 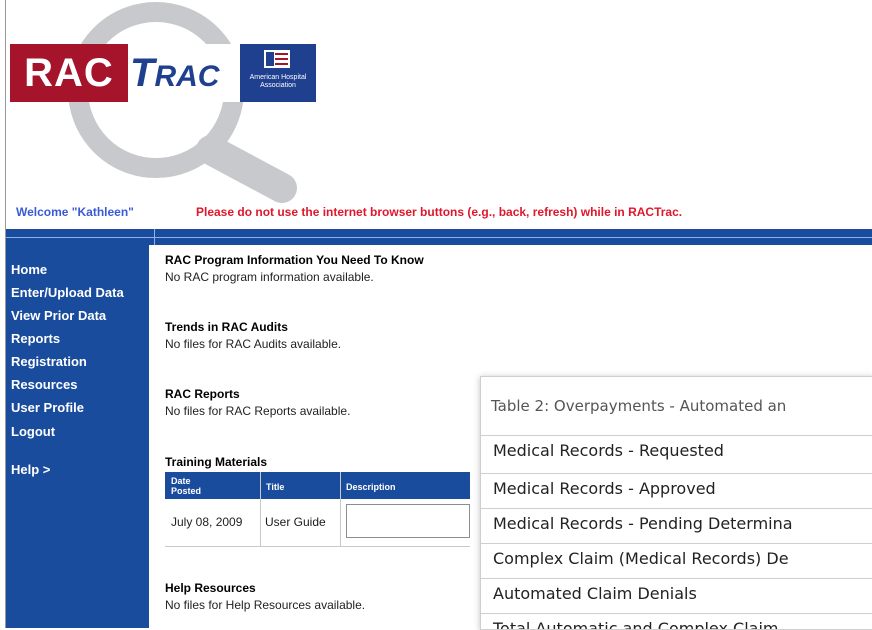 I want to click on sidebar-item-logout: Logout, so click(x=33, y=432).